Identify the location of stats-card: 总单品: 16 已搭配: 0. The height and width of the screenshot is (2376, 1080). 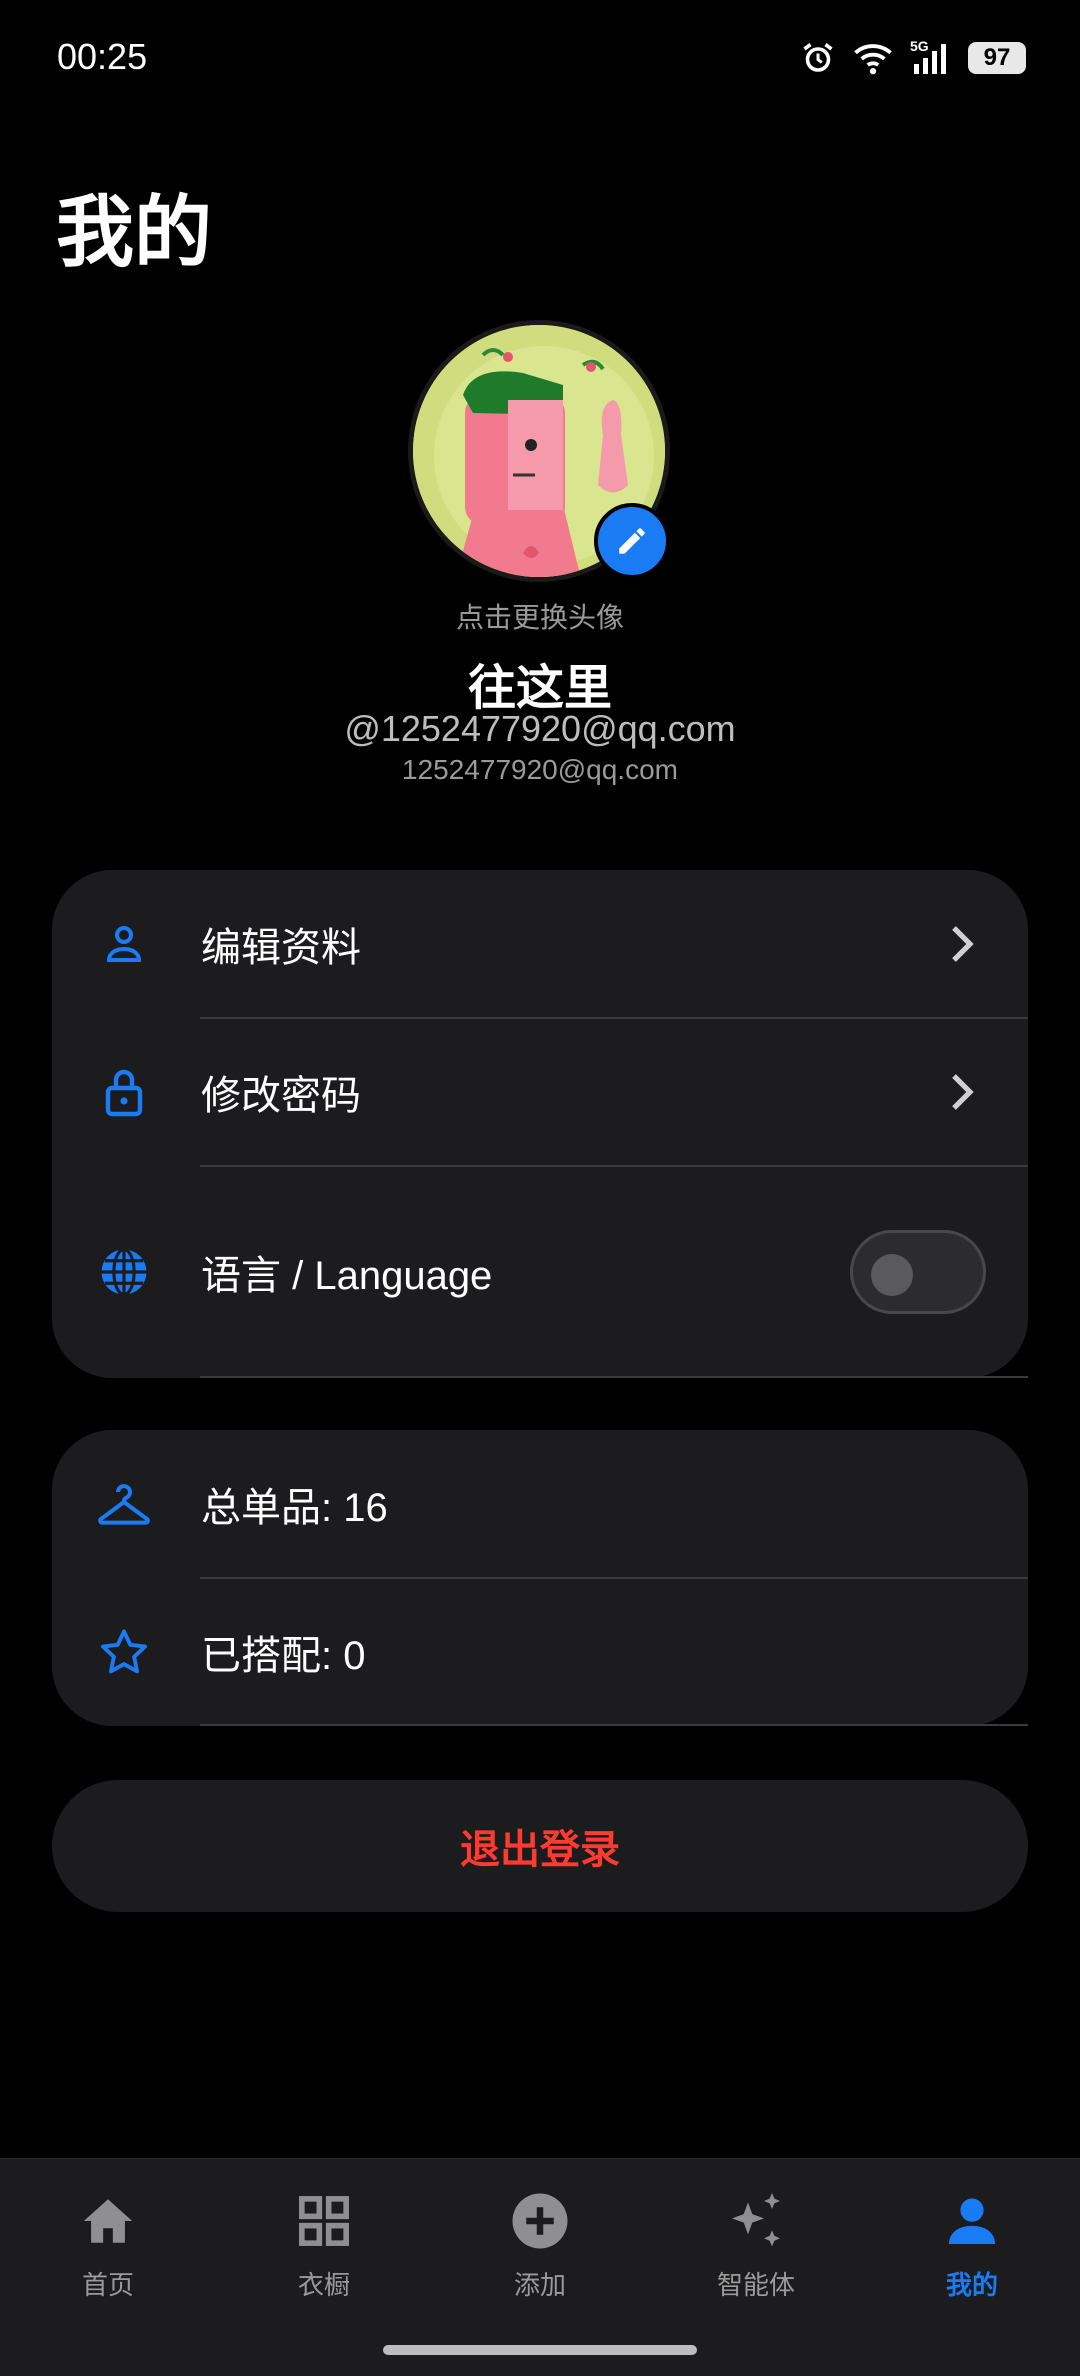
(540, 1578).